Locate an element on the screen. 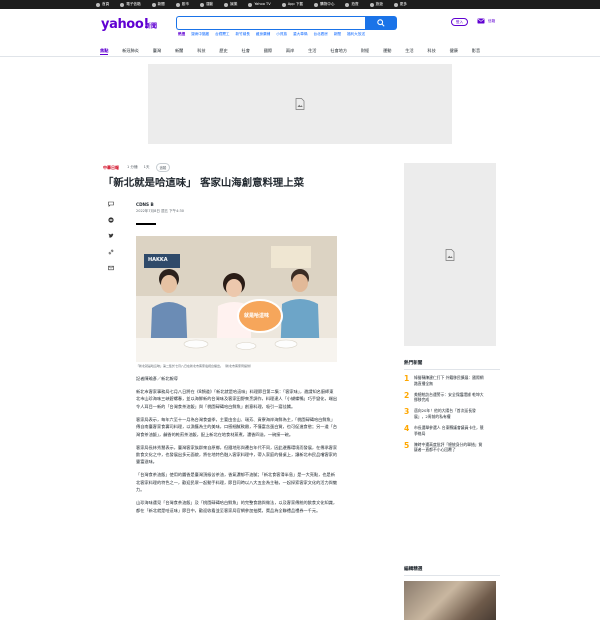 The image size is (600, 620). trending-searches: 熱搜 疑病中猶搬 台鐵罷工 新竹總長 藏身藥鋪 小資族 重大車禍 台北看房 新聞 福利大放送 is located at coordinates (274, 34).